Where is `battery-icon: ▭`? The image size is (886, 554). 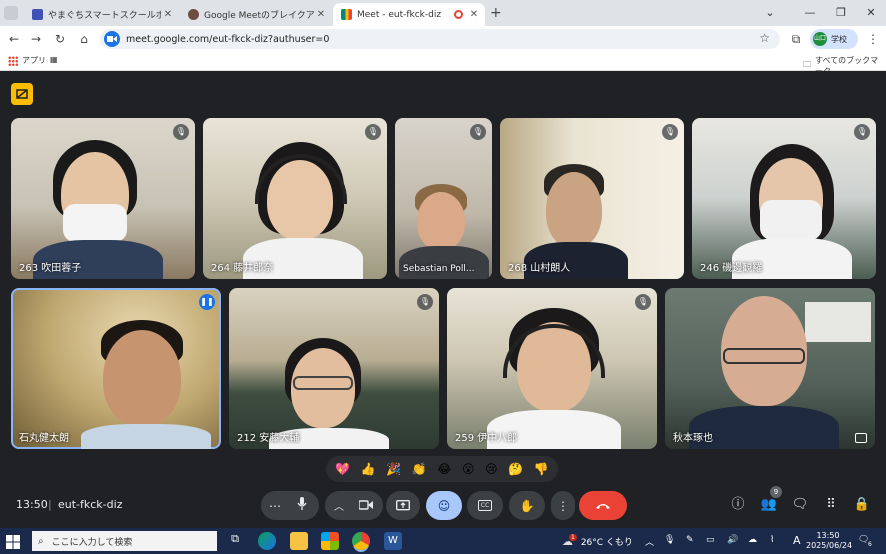
battery-icon: ▭ is located at coordinates (710, 540).